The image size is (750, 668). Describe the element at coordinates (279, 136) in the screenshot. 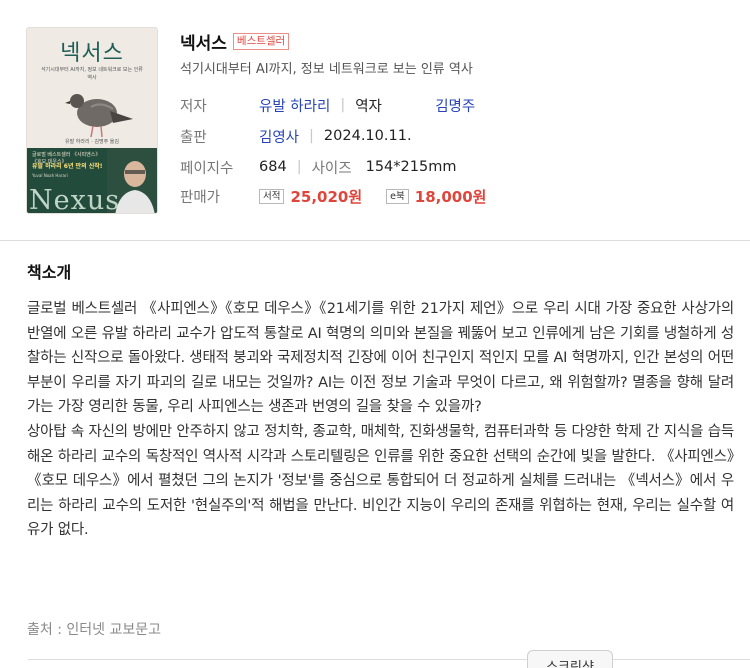

I see `publisher-link: 김영사` at that location.